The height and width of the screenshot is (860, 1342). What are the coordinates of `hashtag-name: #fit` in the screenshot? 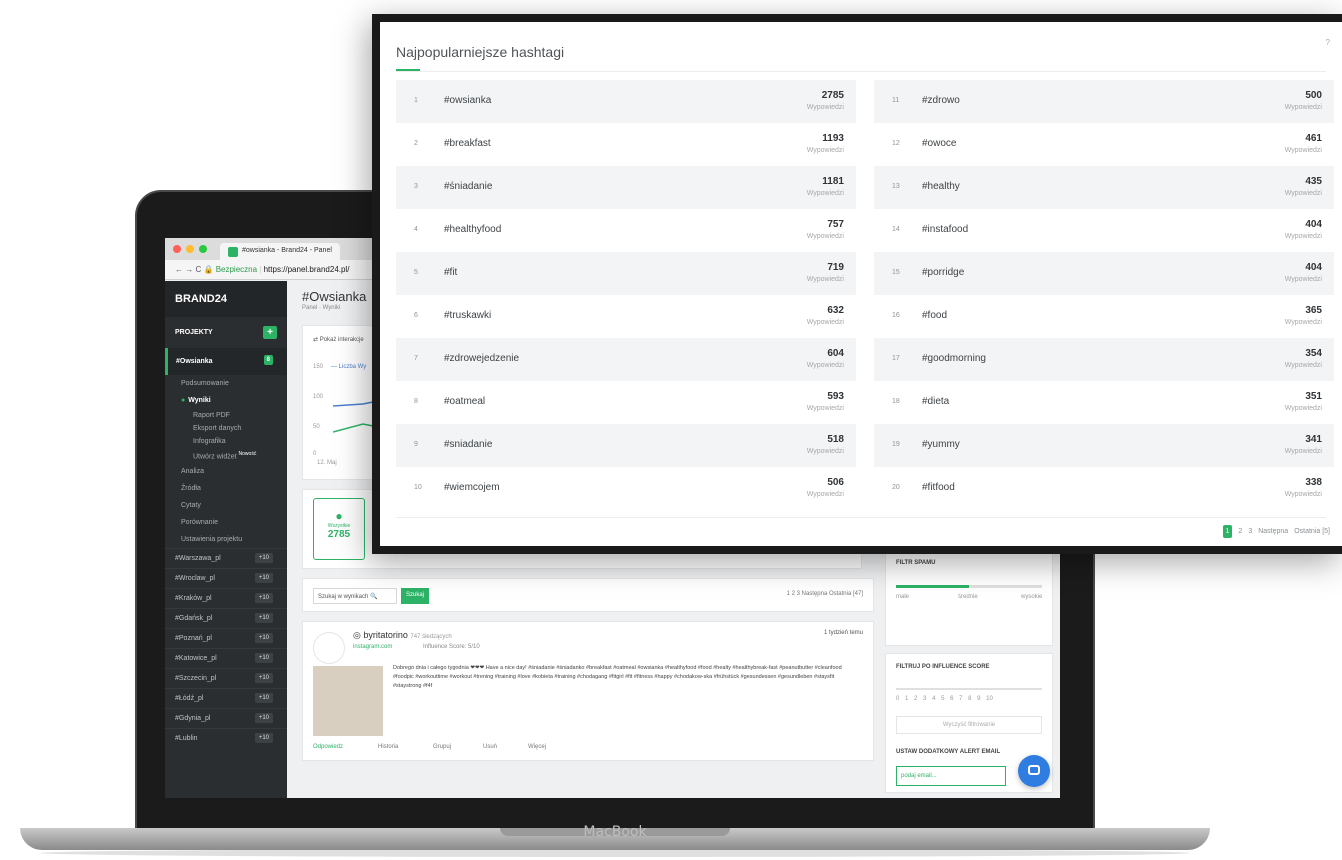 It's located at (450, 272).